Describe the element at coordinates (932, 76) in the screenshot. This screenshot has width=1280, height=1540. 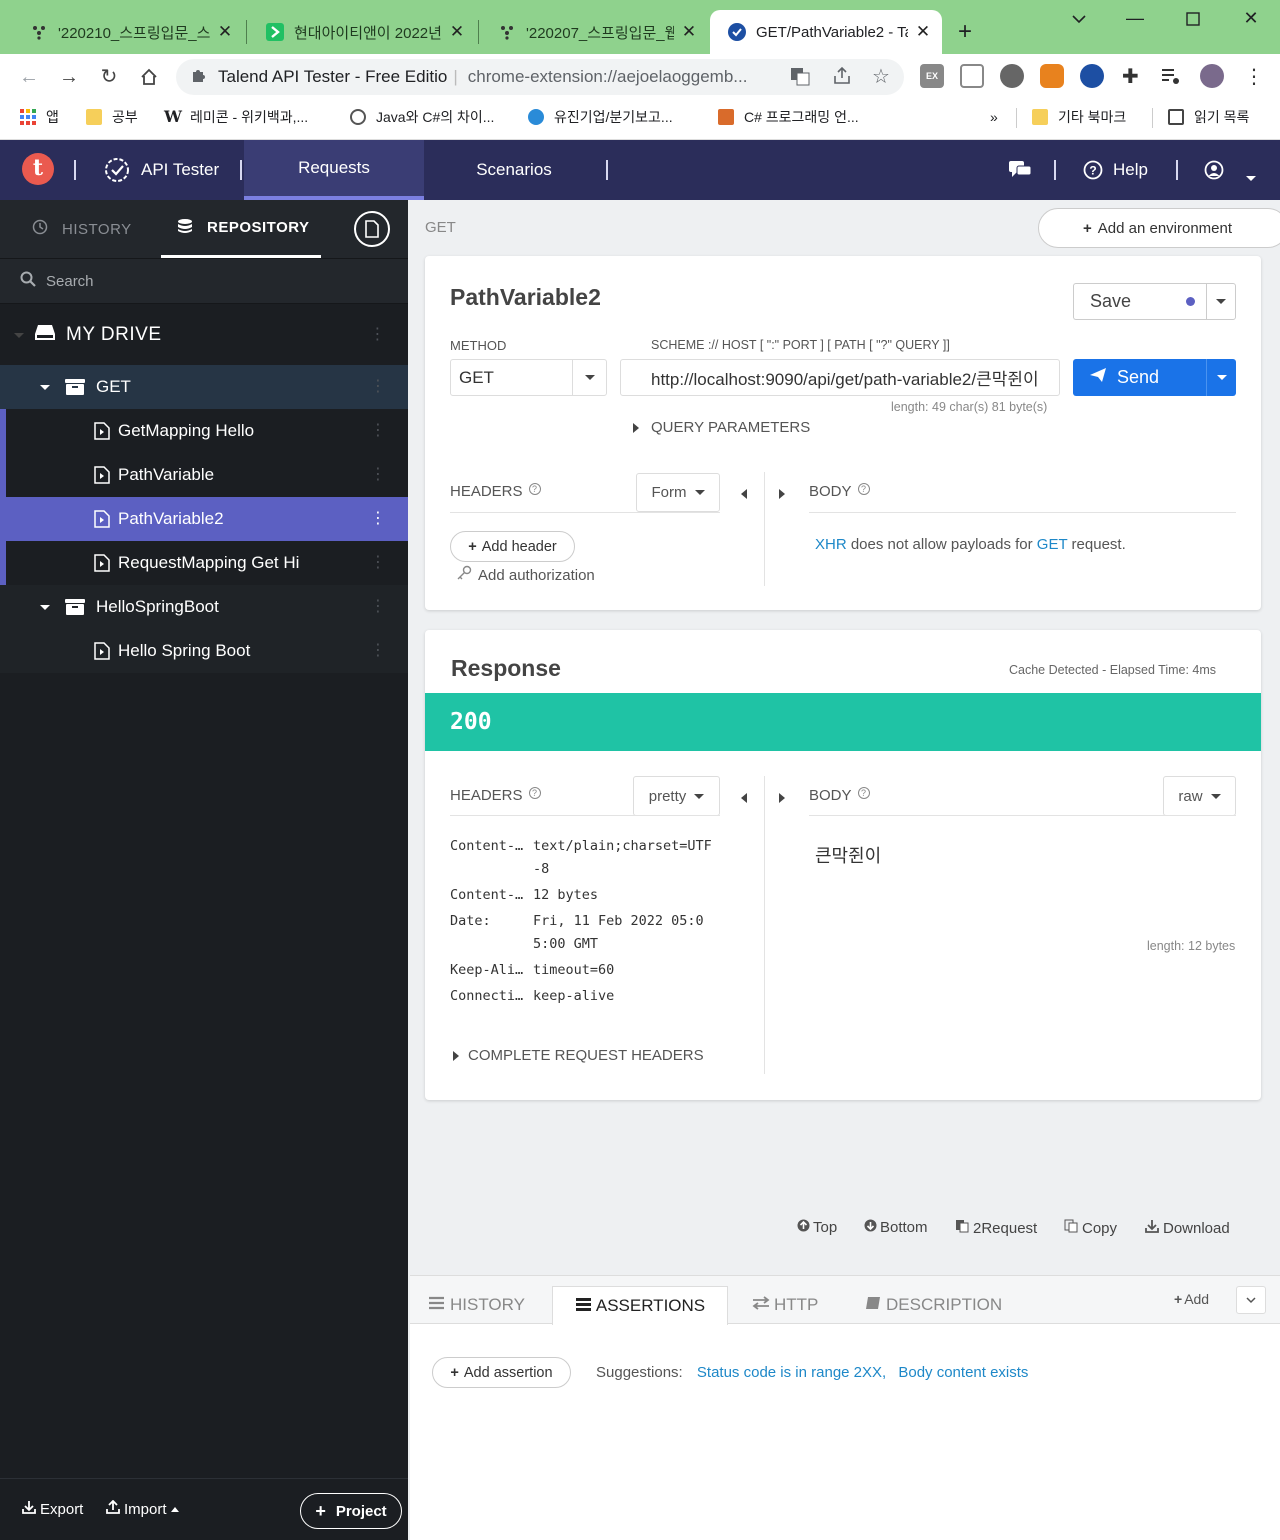
I see `ex-extension-icon: EX` at that location.